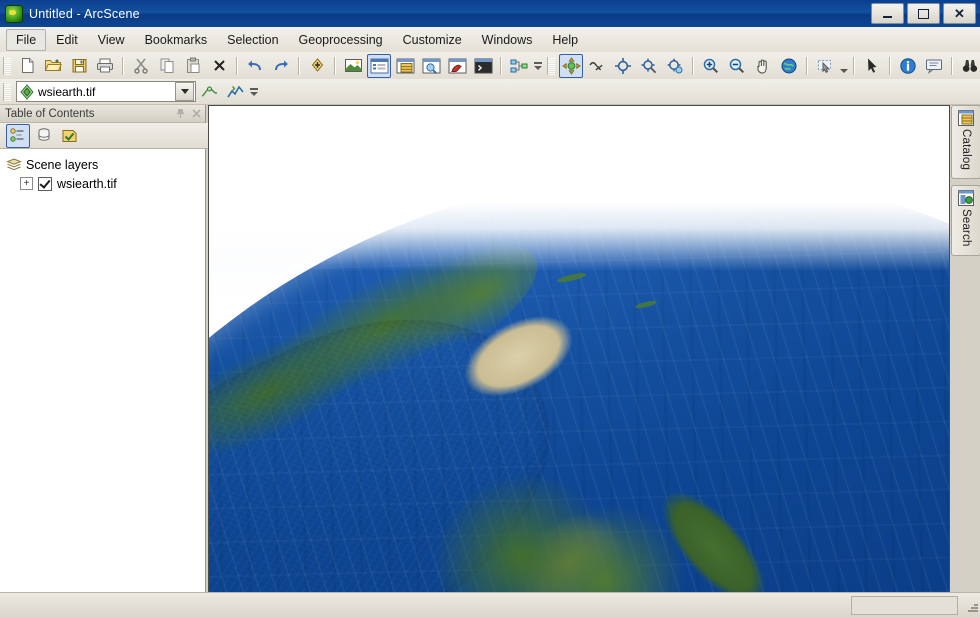 This screenshot has height=618, width=980. What do you see at coordinates (87, 183) in the screenshot?
I see `toc-layer-label: wsiearth.tif` at bounding box center [87, 183].